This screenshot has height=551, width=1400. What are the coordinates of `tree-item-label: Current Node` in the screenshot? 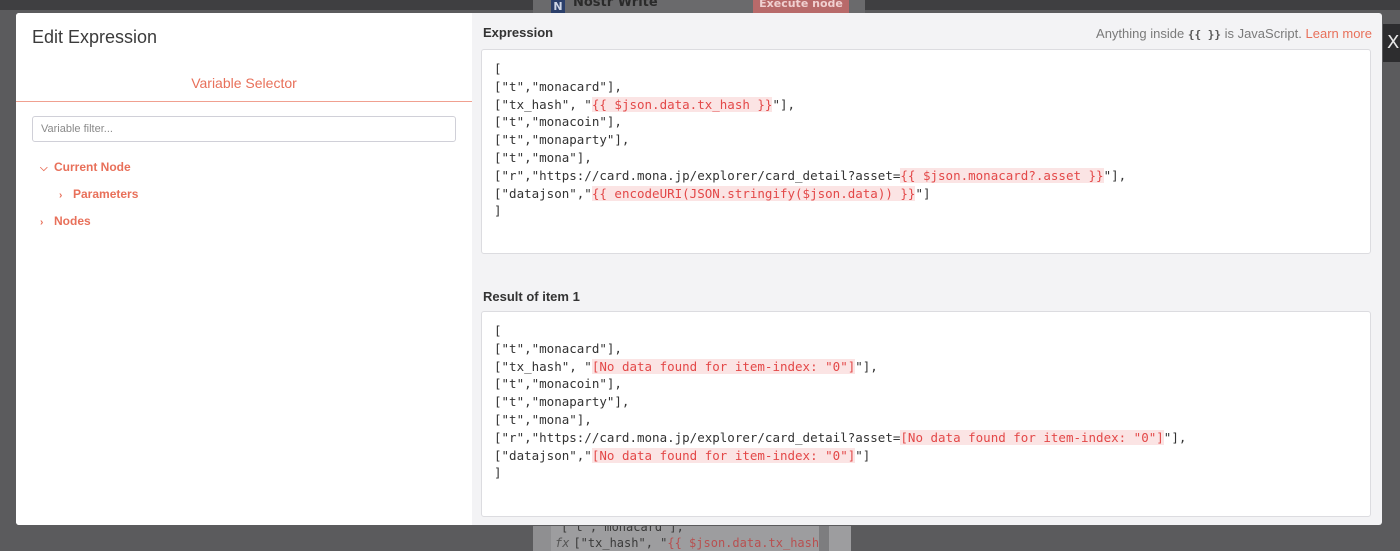 It's located at (92, 167).